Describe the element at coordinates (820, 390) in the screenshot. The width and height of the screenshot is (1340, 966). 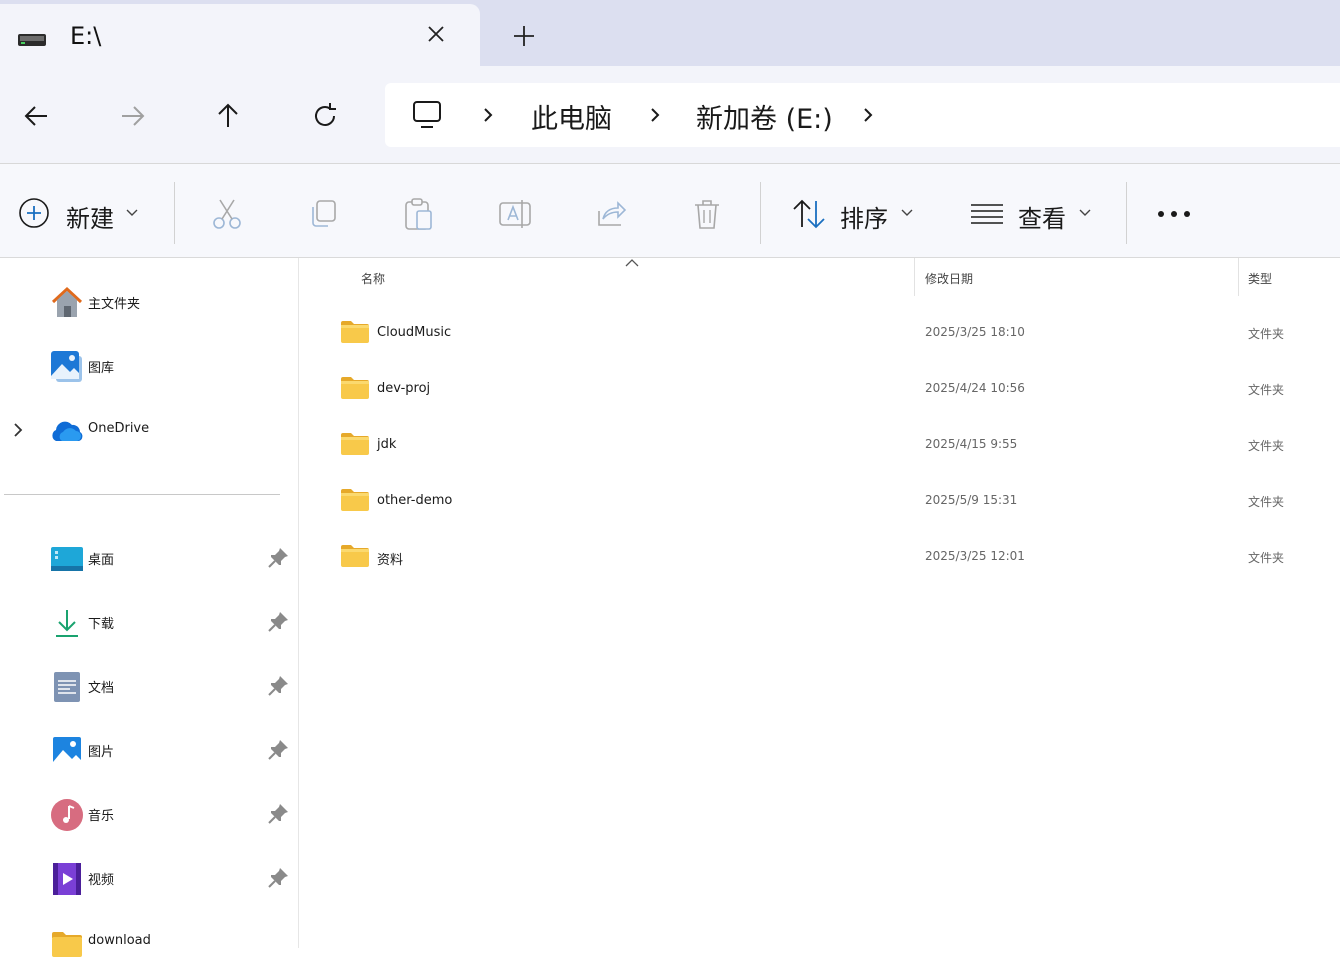
I see `table-row: dev-proj 2025/4/24 10:56 文件夹` at that location.